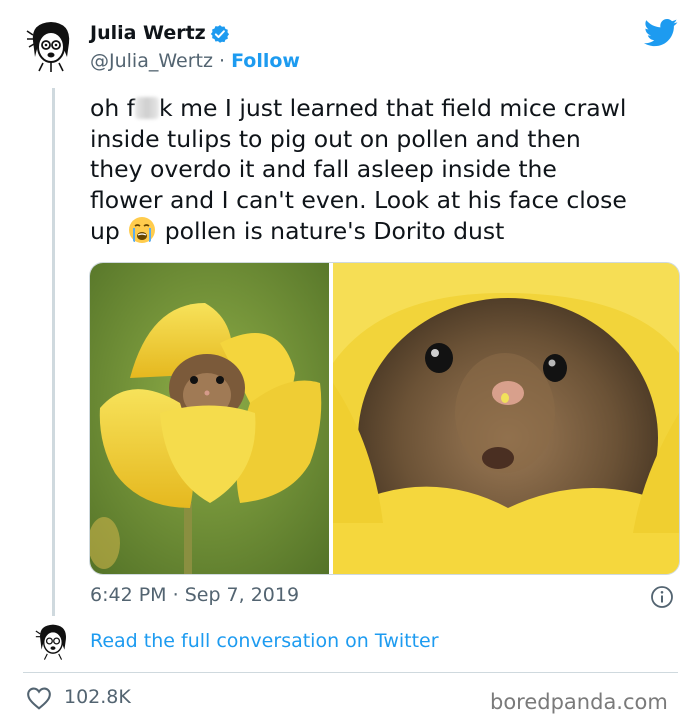 The width and height of the screenshot is (700, 726). Describe the element at coordinates (151, 61) in the screenshot. I see `author-handle: @Julia_Wertz` at that location.